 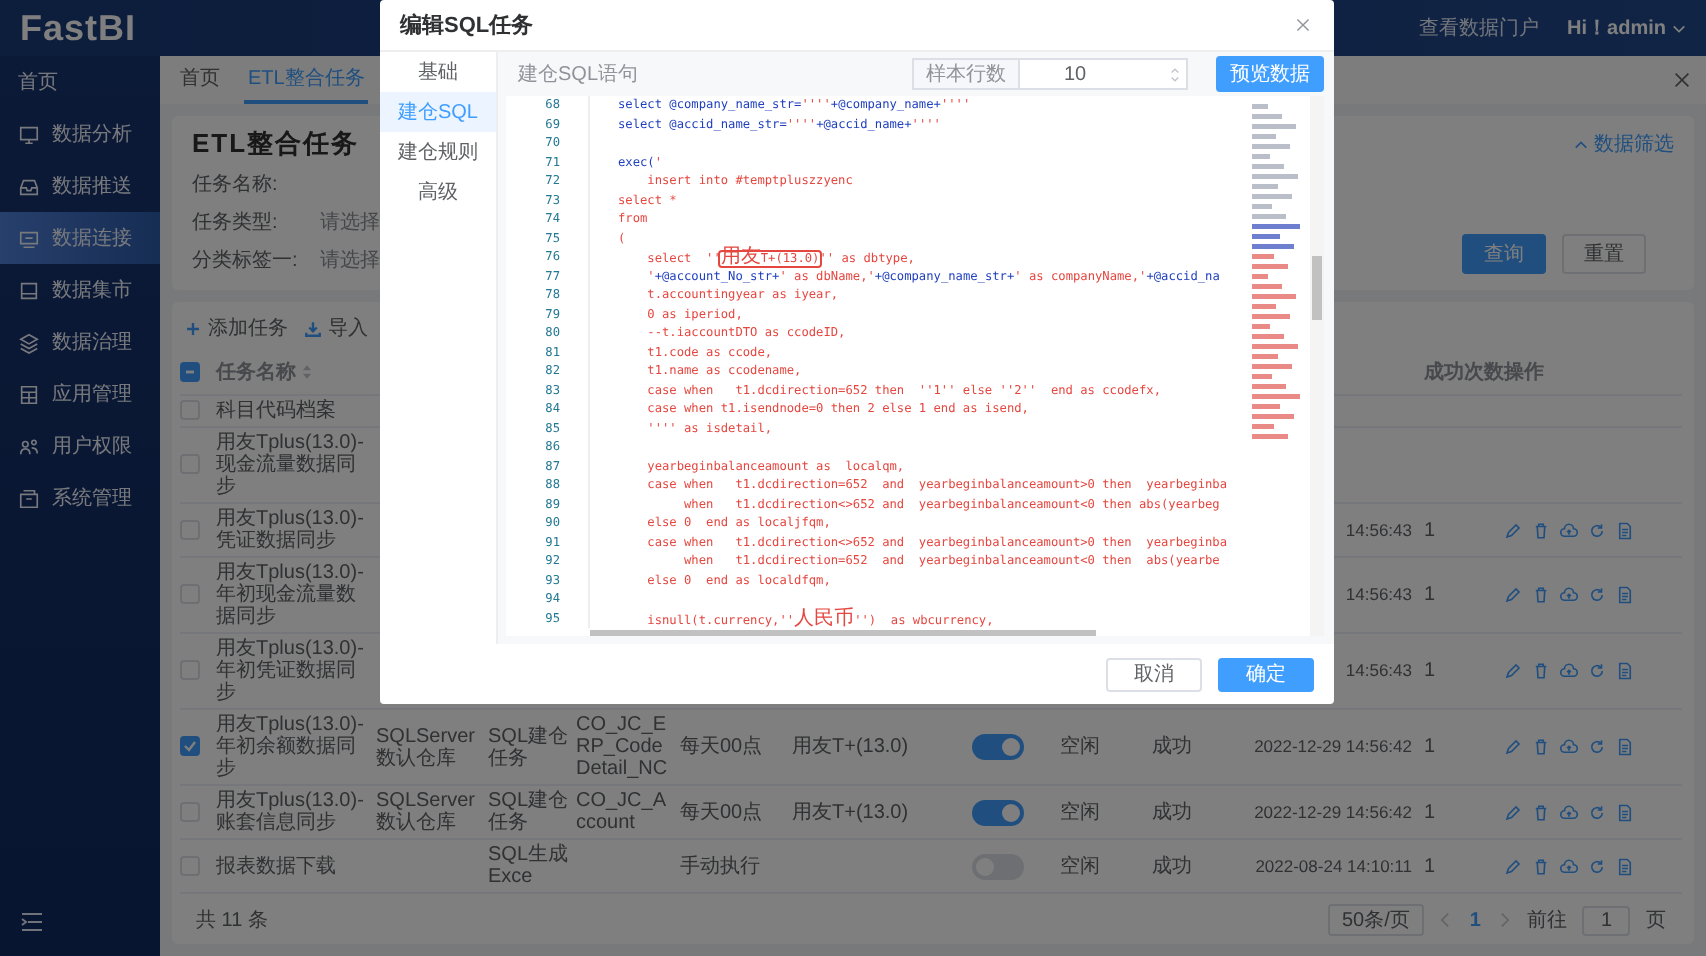 I want to click on page-title: ETL整合任务, so click(x=276, y=144).